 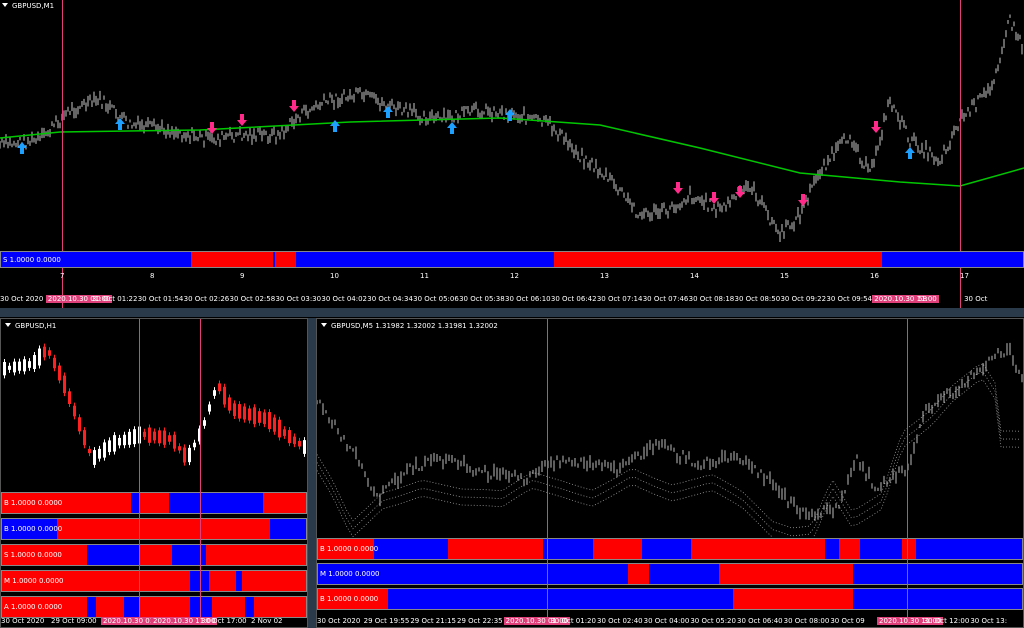 What do you see at coordinates (923, 299) in the screenshot?
I see `axis-tick-label: 58` at bounding box center [923, 299].